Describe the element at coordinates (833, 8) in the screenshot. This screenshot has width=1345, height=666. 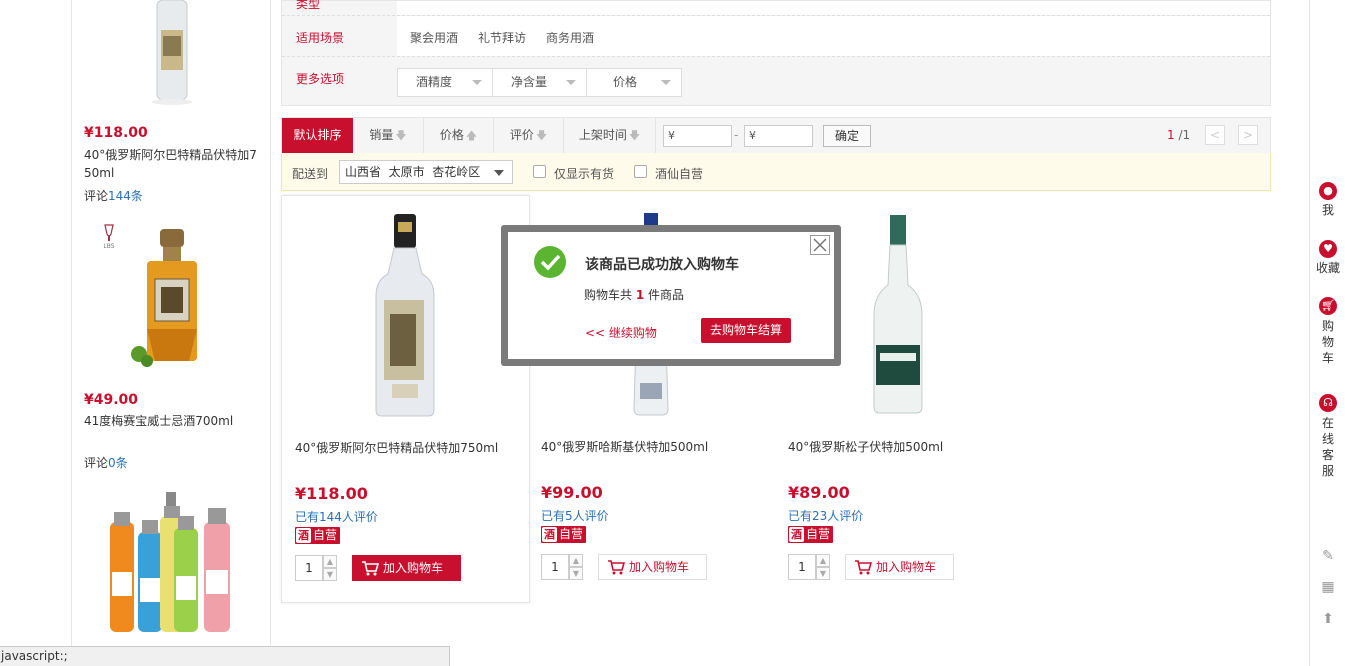
I see `filter-values` at that location.